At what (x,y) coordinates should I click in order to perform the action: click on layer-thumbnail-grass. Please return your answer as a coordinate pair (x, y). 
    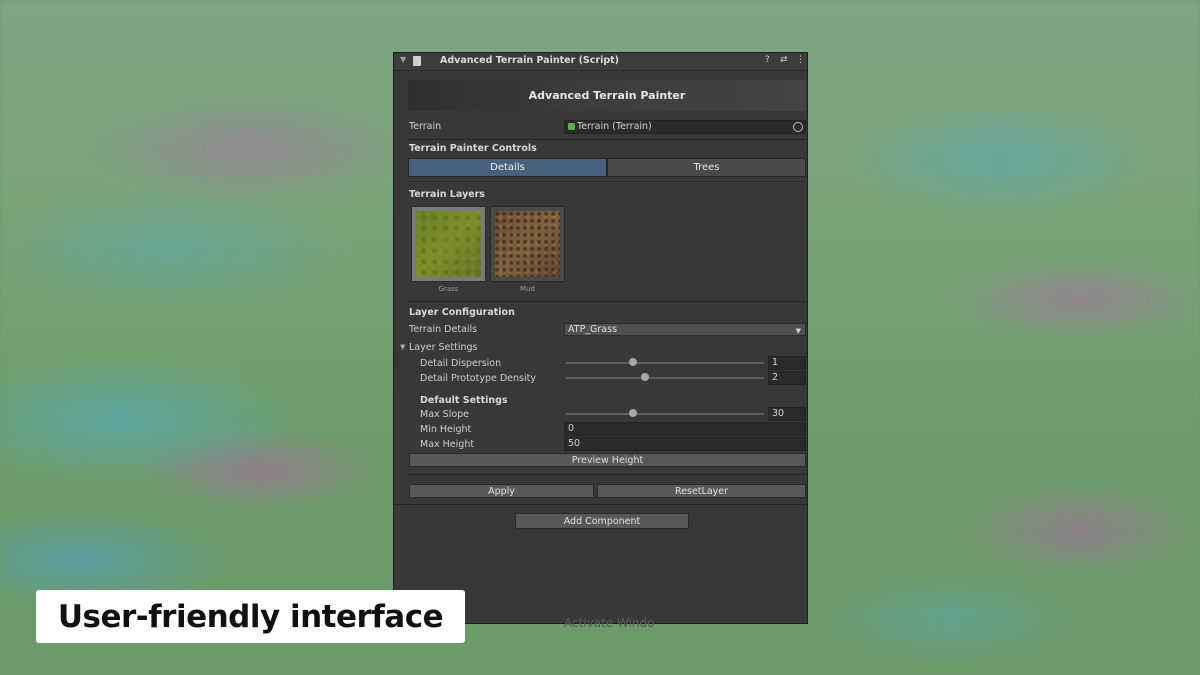
    Looking at the image, I should click on (448, 244).